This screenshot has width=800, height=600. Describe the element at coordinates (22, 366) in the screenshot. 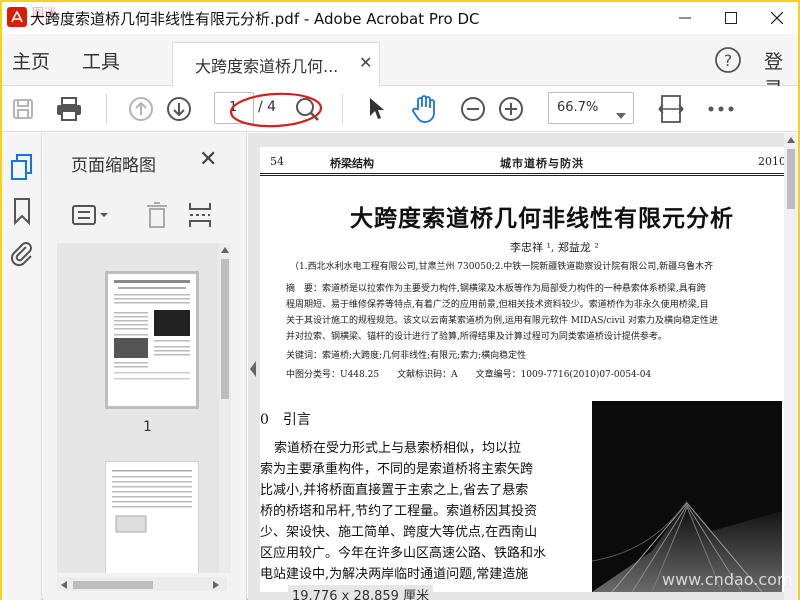

I see `left-icon-rail` at that location.